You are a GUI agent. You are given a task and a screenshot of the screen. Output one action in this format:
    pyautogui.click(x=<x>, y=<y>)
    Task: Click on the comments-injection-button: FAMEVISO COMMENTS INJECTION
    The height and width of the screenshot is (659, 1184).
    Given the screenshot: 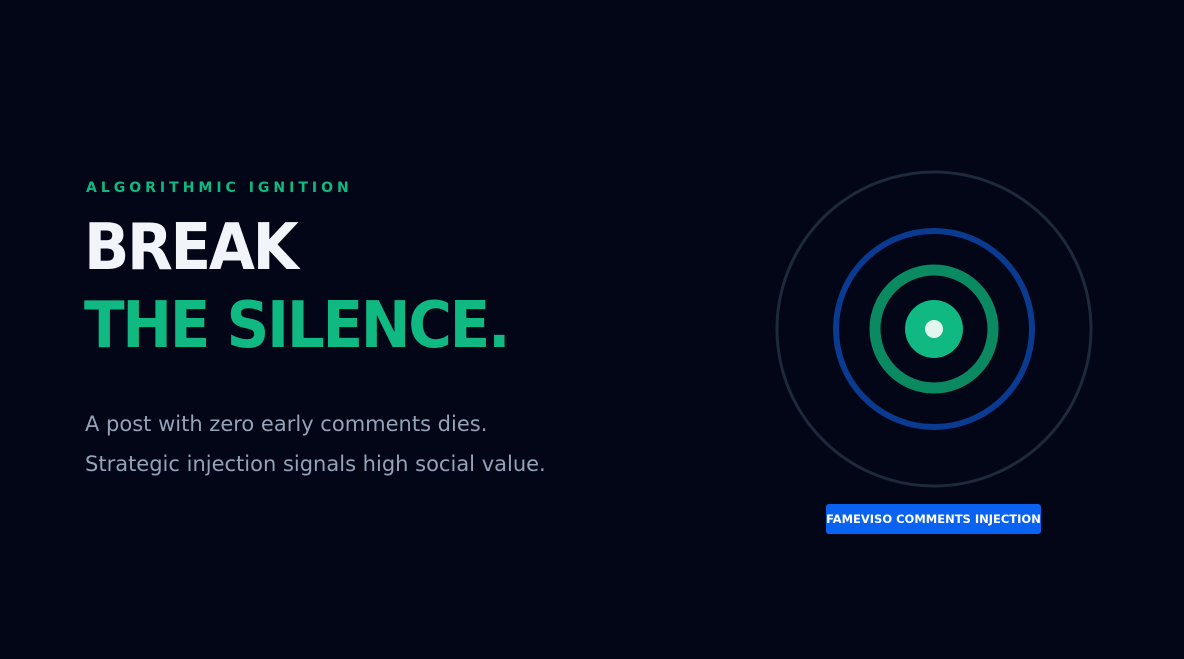 What is the action you would take?
    pyautogui.click(x=933, y=519)
    